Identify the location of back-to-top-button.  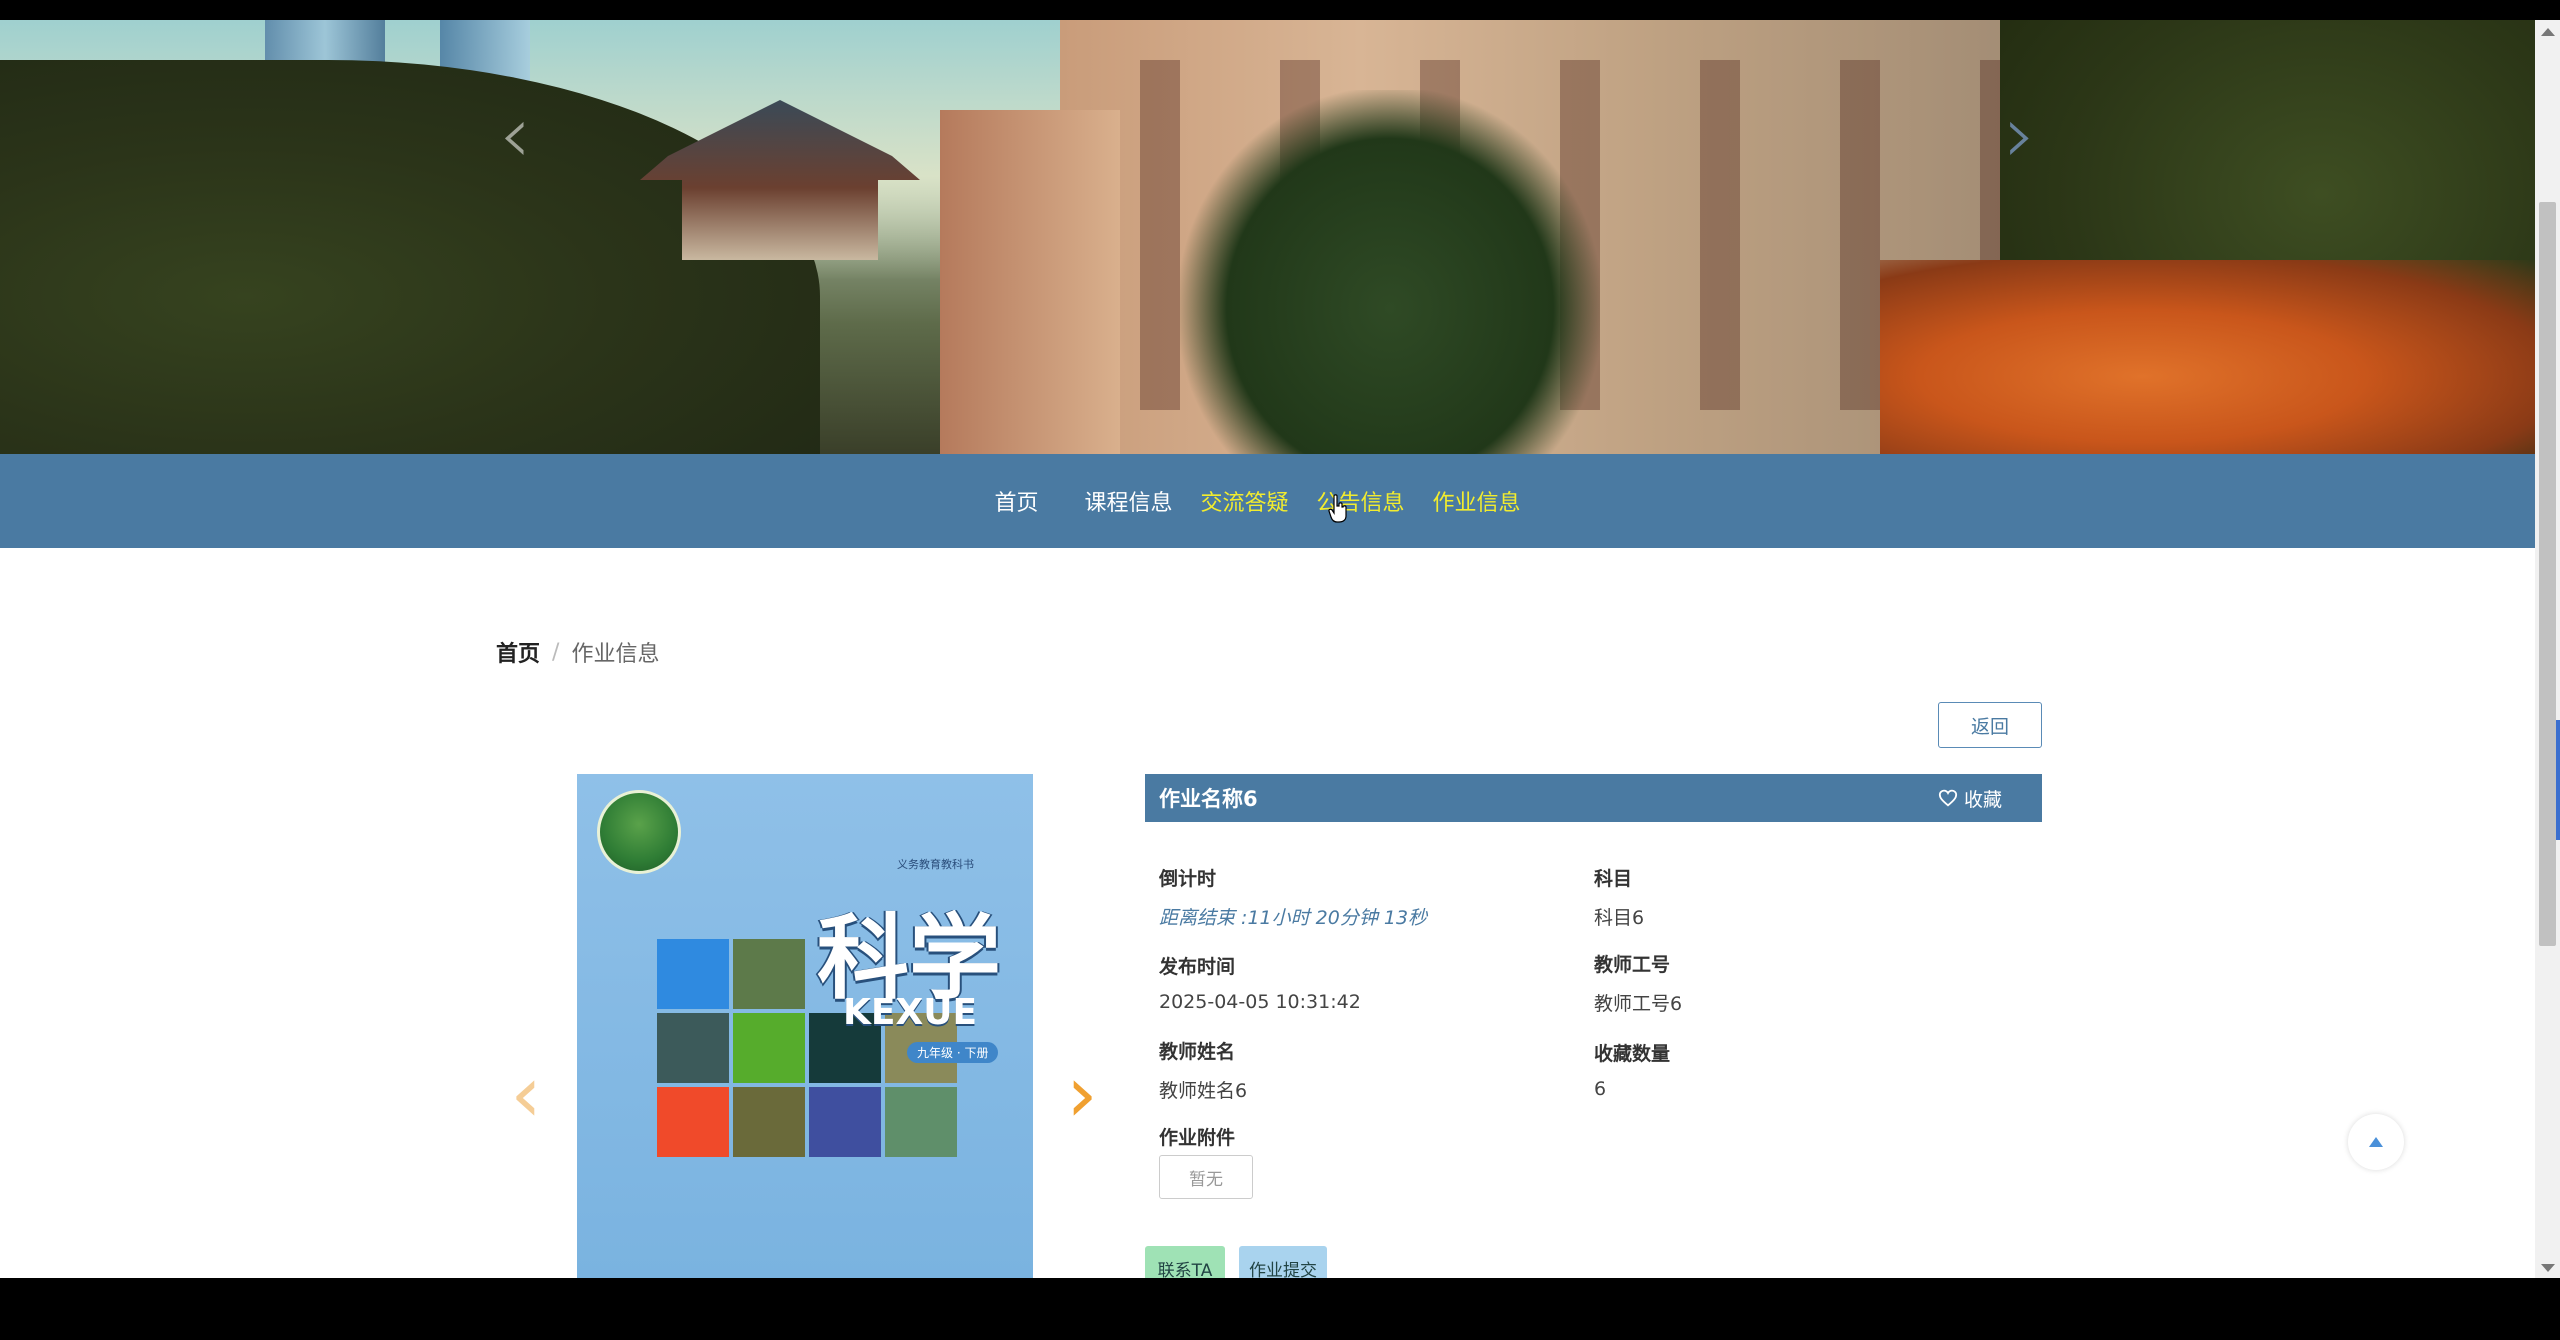
(2376, 1142).